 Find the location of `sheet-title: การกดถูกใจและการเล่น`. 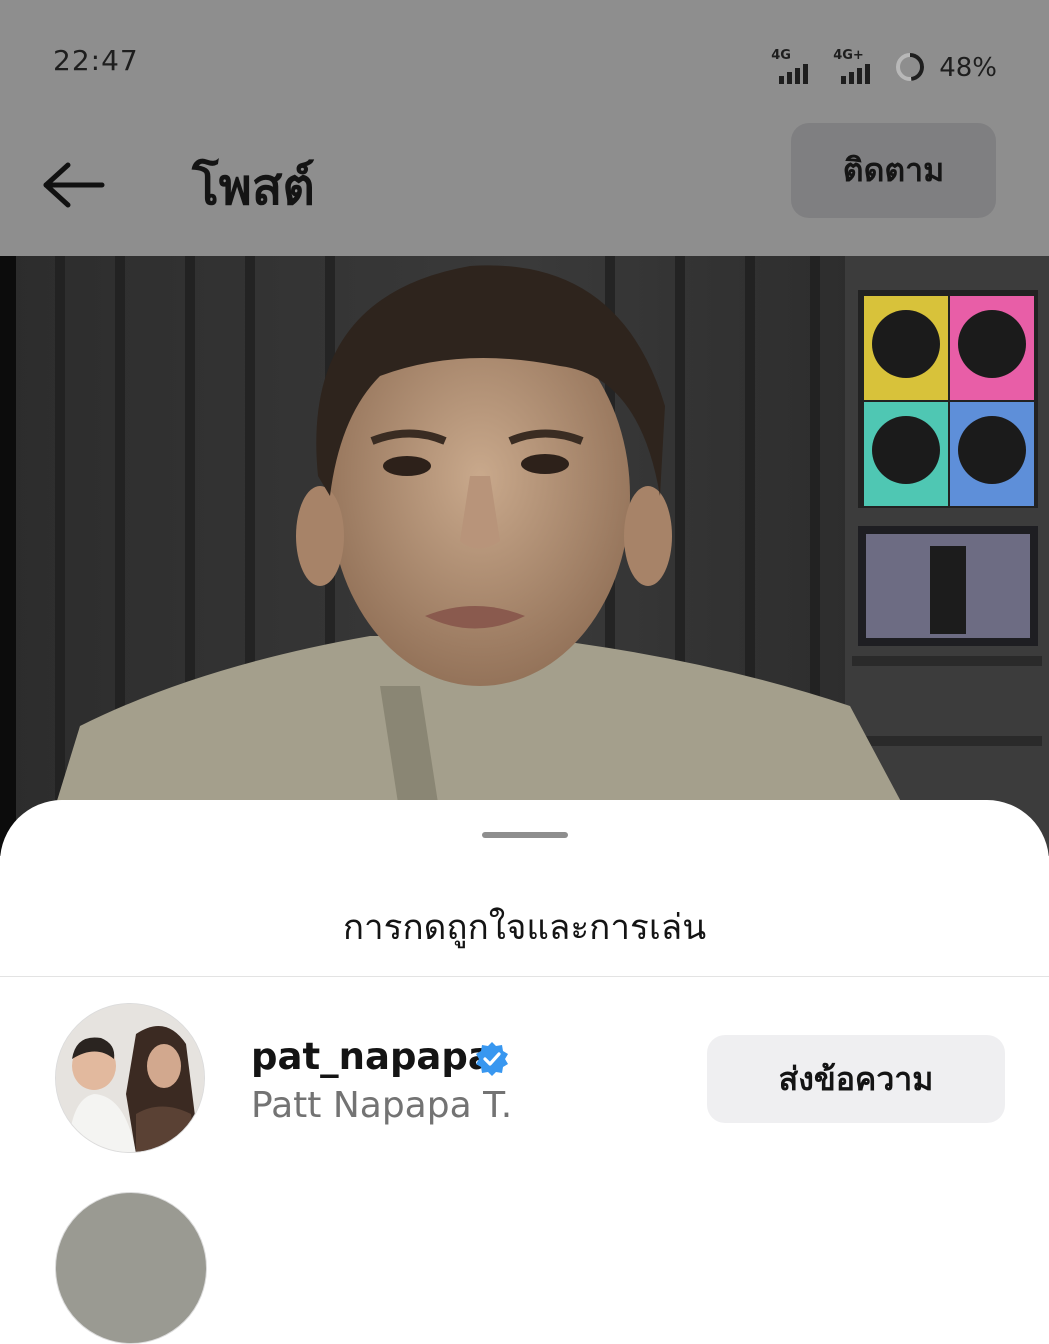

sheet-title: การกดถูกใจและการเล่น is located at coordinates (524, 928).